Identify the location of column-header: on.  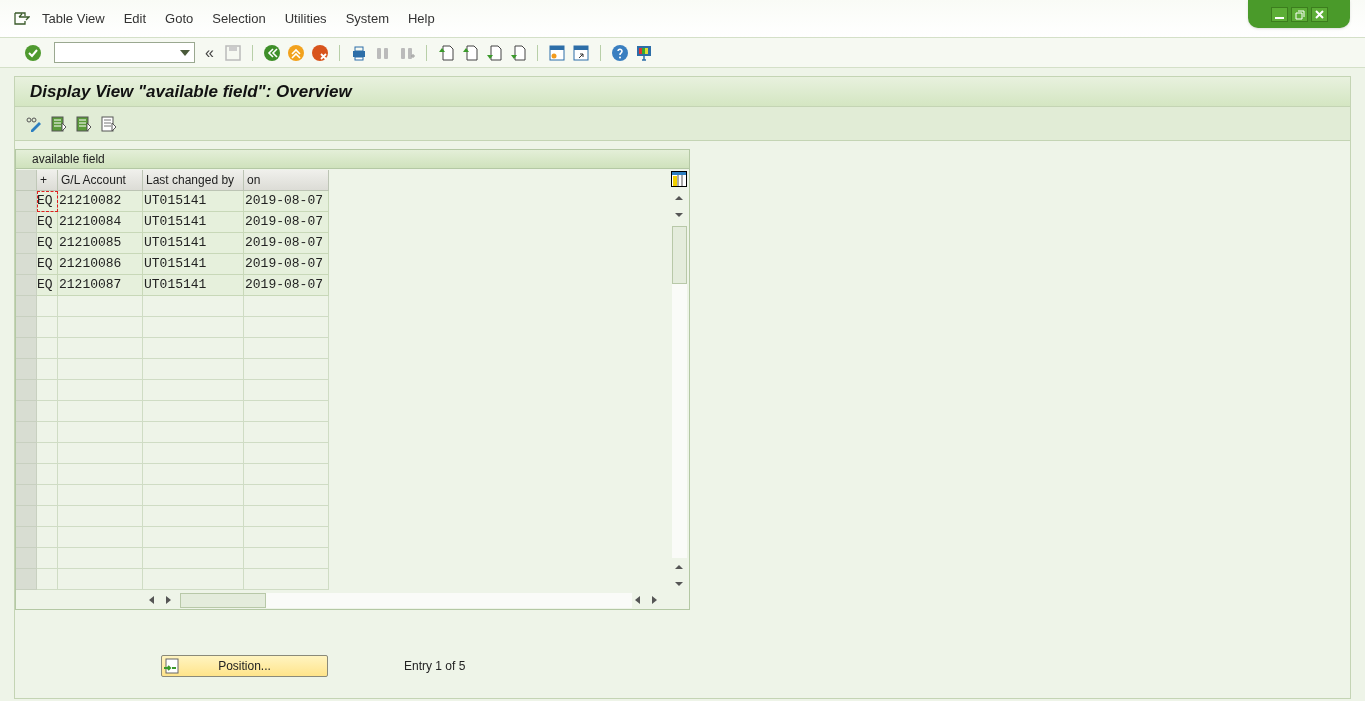
(286, 180).